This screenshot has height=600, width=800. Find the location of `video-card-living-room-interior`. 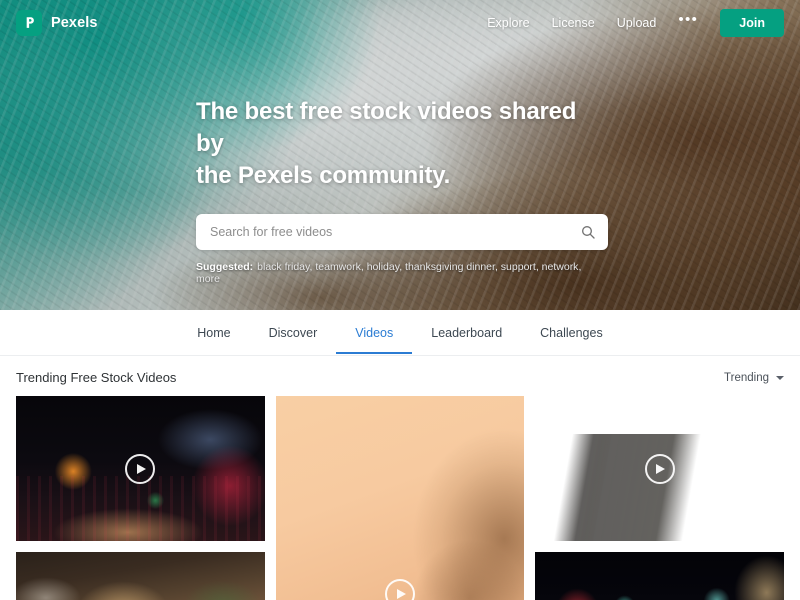

video-card-living-room-interior is located at coordinates (140, 576).